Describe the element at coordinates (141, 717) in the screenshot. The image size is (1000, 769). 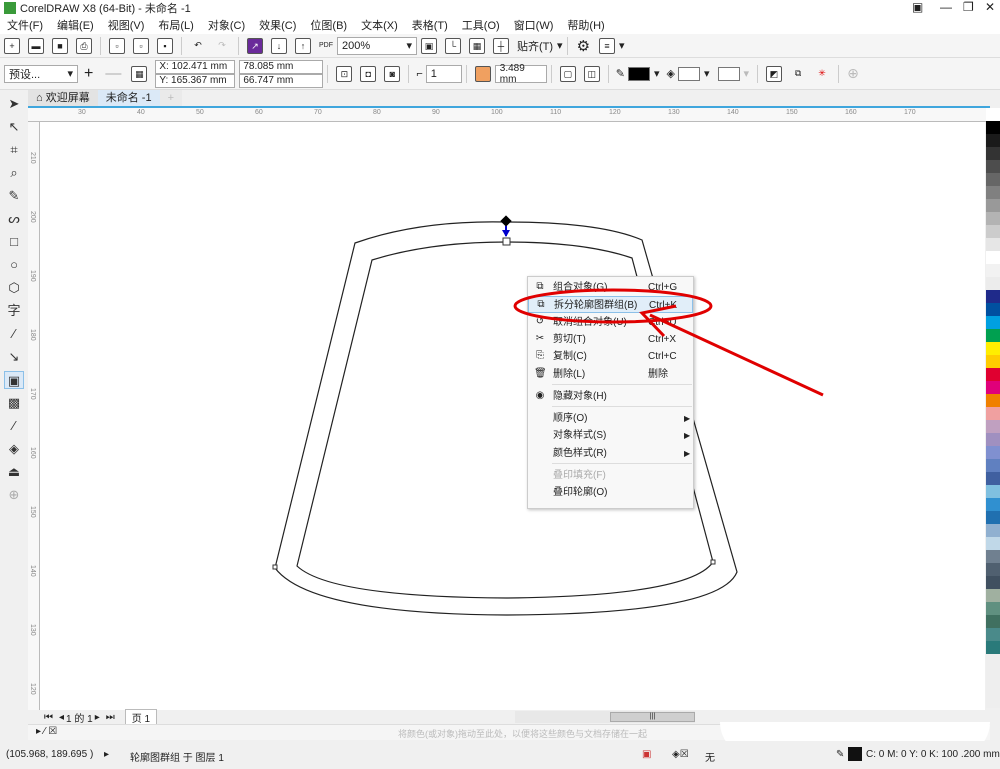
I see `page-tab-1: 页 1` at that location.